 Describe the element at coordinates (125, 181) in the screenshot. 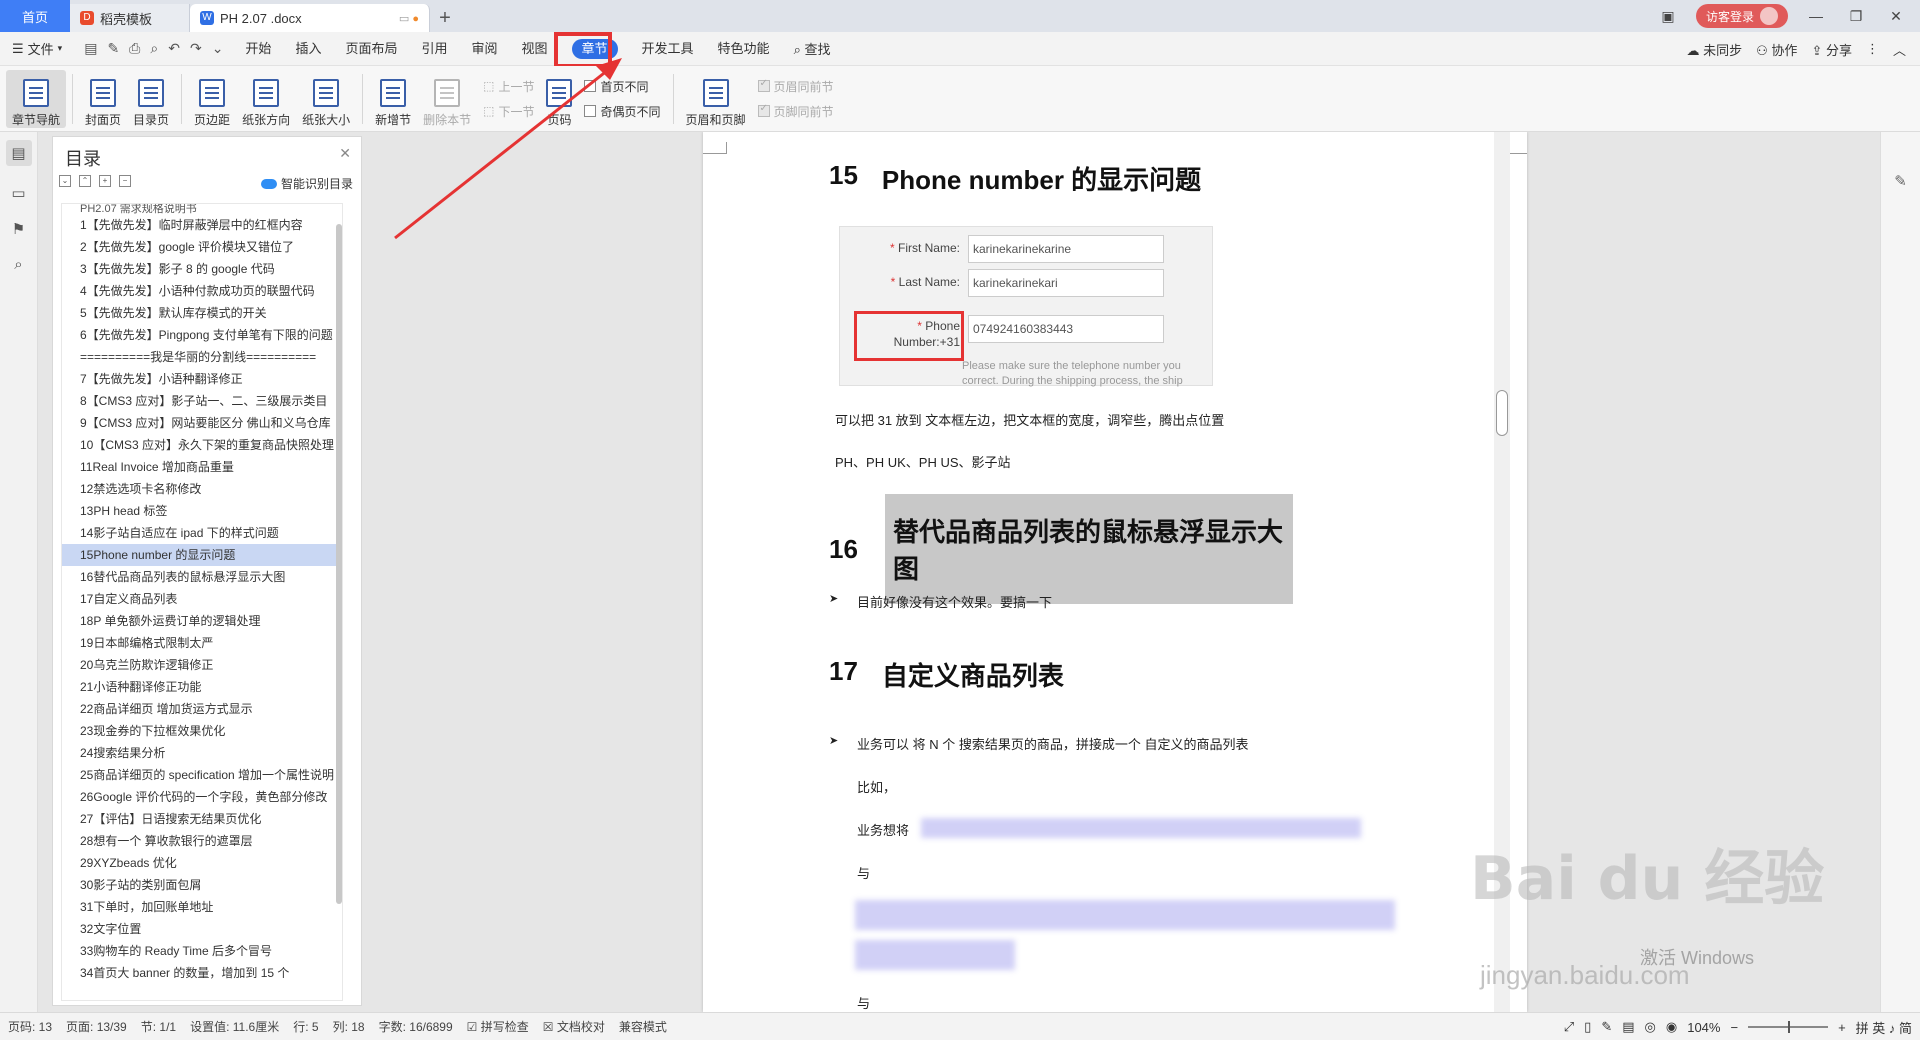

I see `remove-heading-icon: −` at that location.